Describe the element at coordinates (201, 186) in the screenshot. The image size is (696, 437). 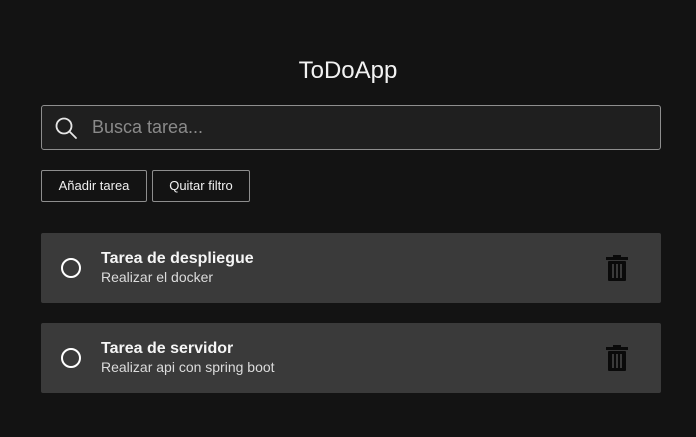
I see `clear-filter-button: Quitar filtro` at that location.